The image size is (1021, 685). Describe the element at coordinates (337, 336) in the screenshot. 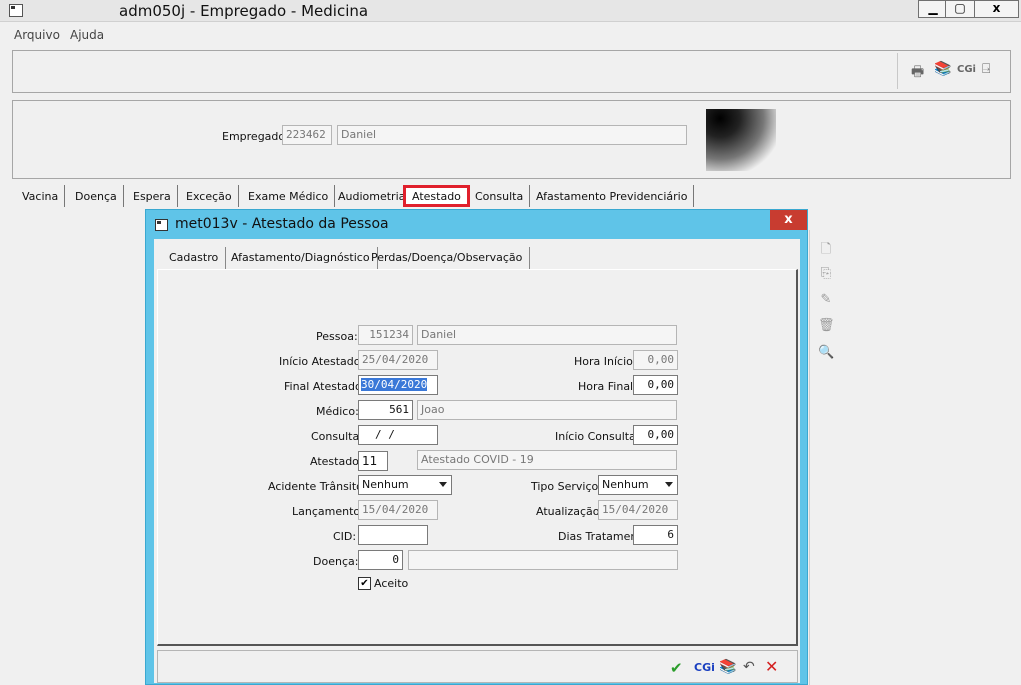

I see `pessoa-label: Pessoa:` at that location.